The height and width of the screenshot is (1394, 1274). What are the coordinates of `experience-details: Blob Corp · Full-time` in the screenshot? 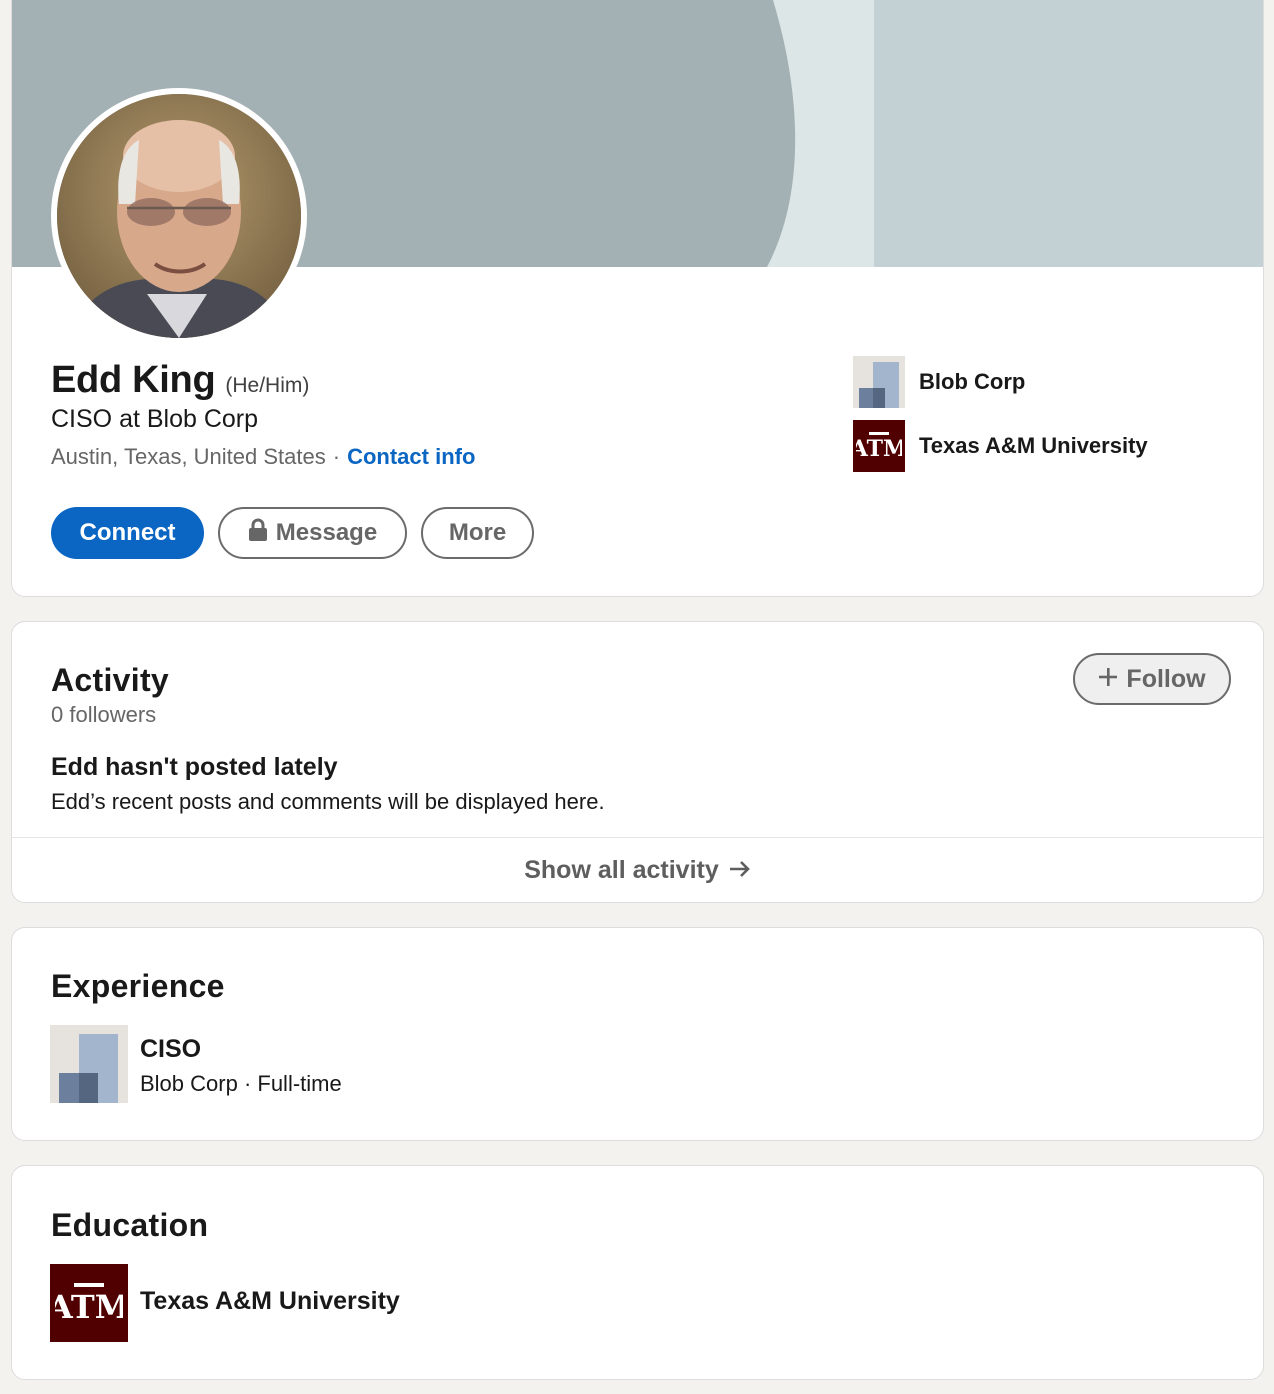 It's located at (241, 1083).